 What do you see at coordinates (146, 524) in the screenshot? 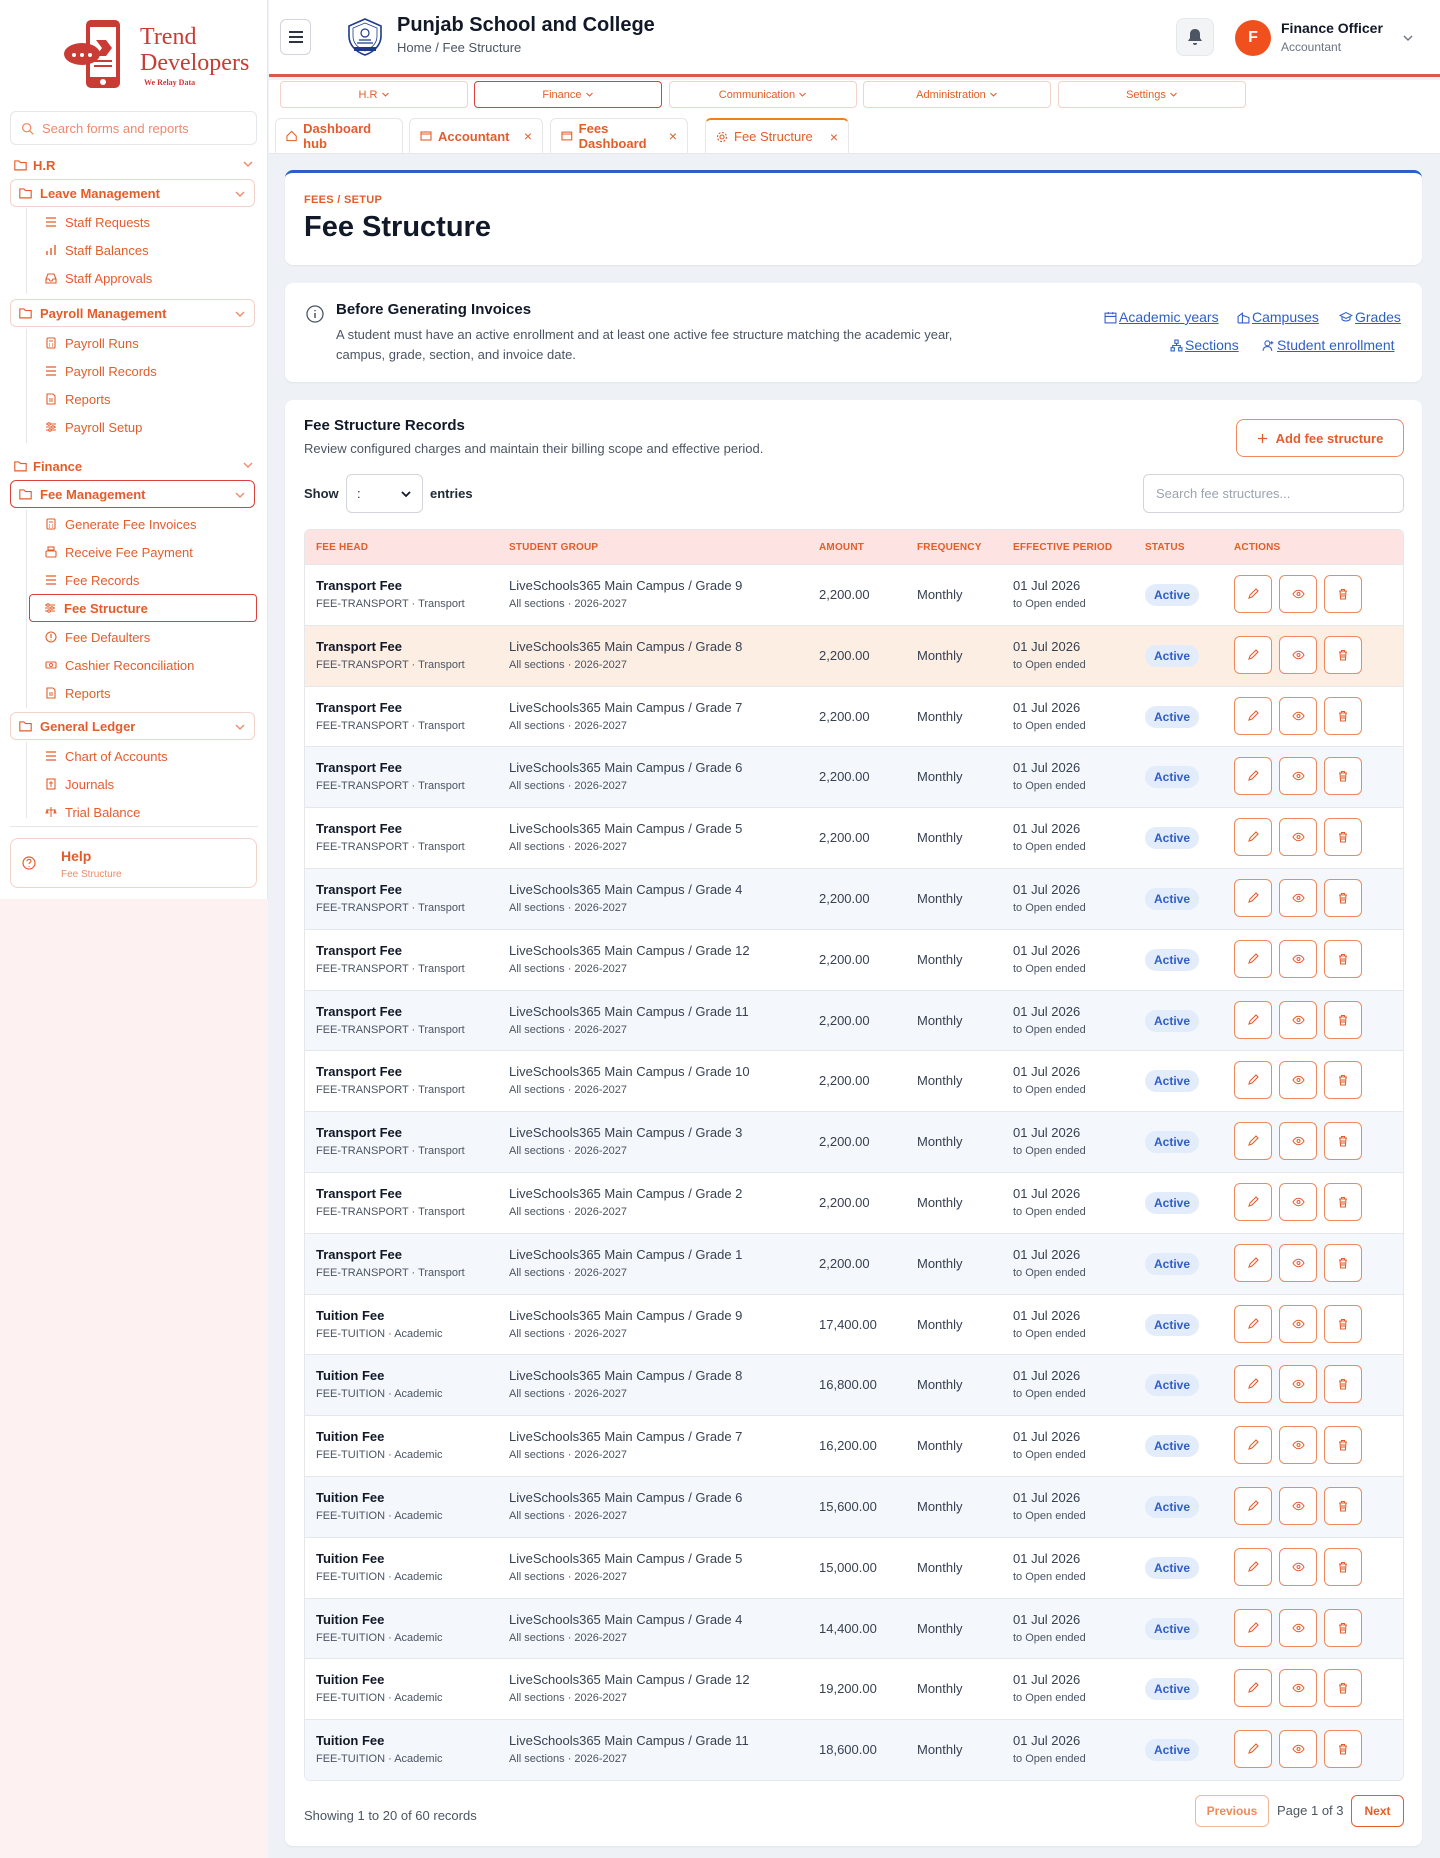
I see `sidebar-item-generate-fee-invoices: Generate Fee Invoices` at bounding box center [146, 524].